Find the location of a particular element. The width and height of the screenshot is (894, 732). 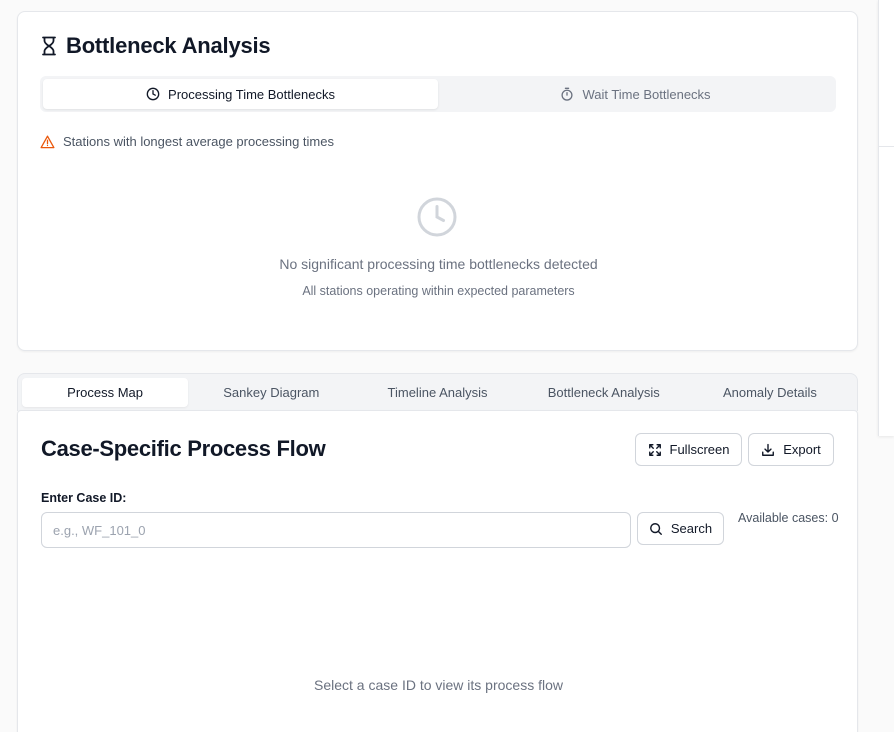

tab-process-map: Process Map is located at coordinates (105, 392).